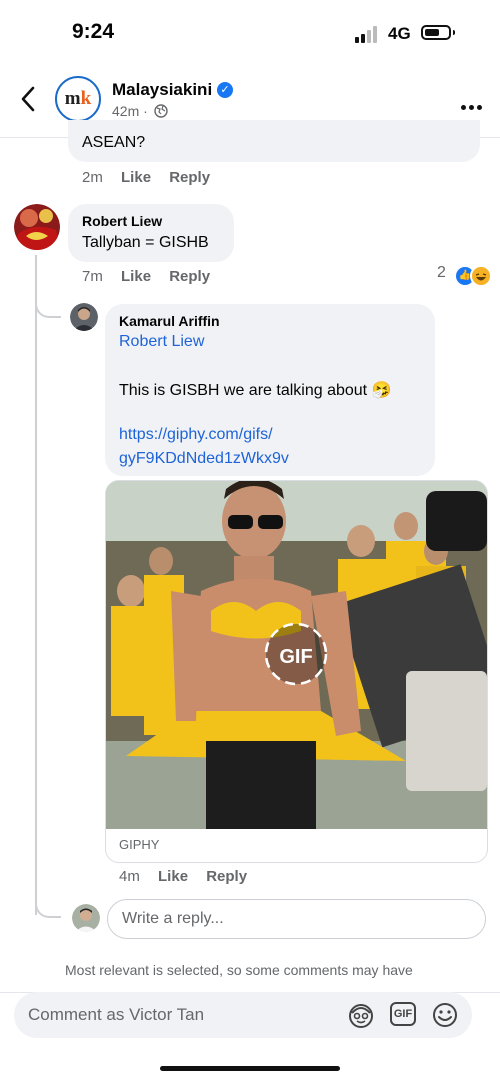 The height and width of the screenshot is (1085, 500). What do you see at coordinates (114, 142) in the screenshot?
I see `previous-comment-text: ASEAN?` at bounding box center [114, 142].